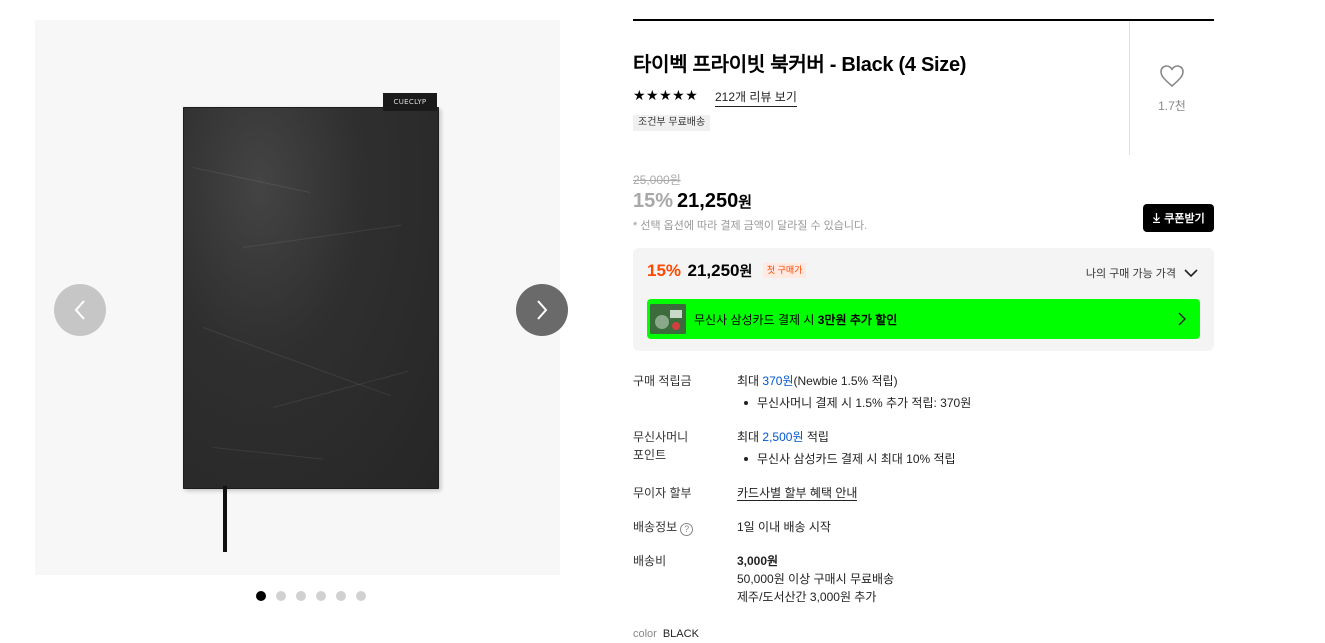  I want to click on money-suffix: 적립, so click(816, 437).